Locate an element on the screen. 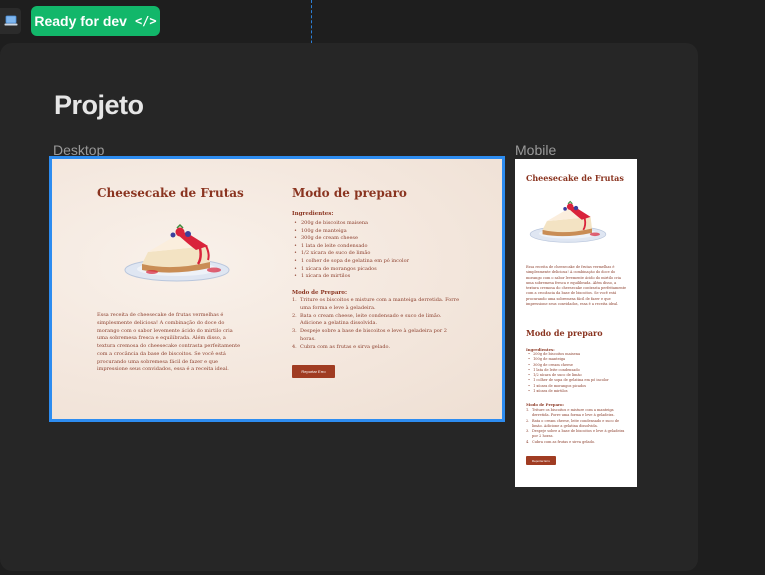  code-icon: </> is located at coordinates (145, 21).